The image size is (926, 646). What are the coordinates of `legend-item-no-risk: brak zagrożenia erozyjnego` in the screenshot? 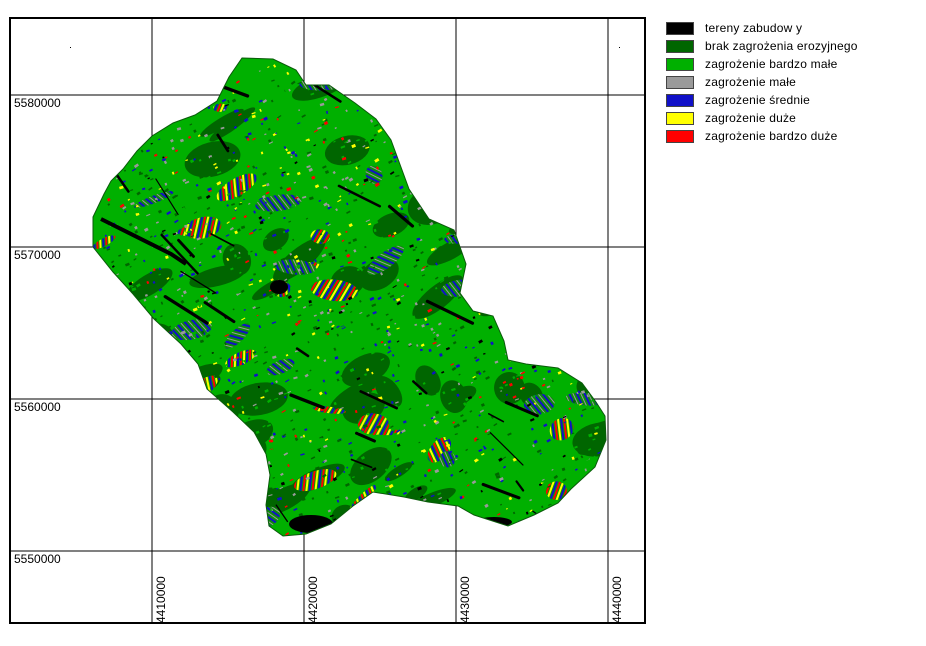 It's located at (762, 46).